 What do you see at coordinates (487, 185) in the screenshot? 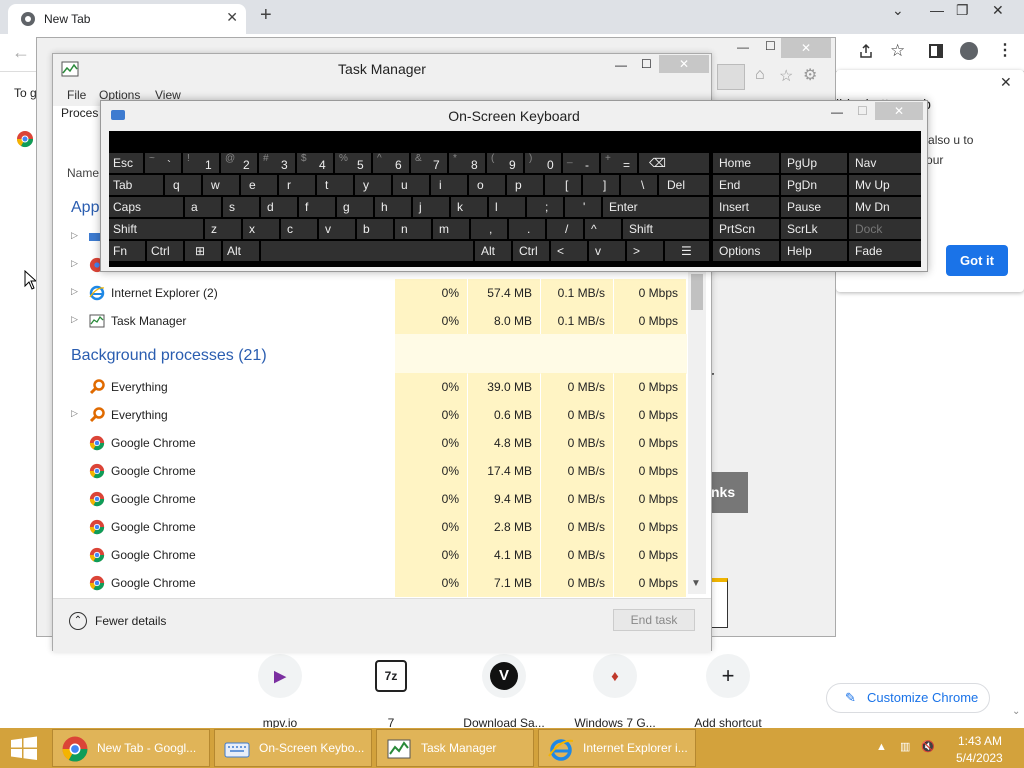
I see `key-o: o` at bounding box center [487, 185].